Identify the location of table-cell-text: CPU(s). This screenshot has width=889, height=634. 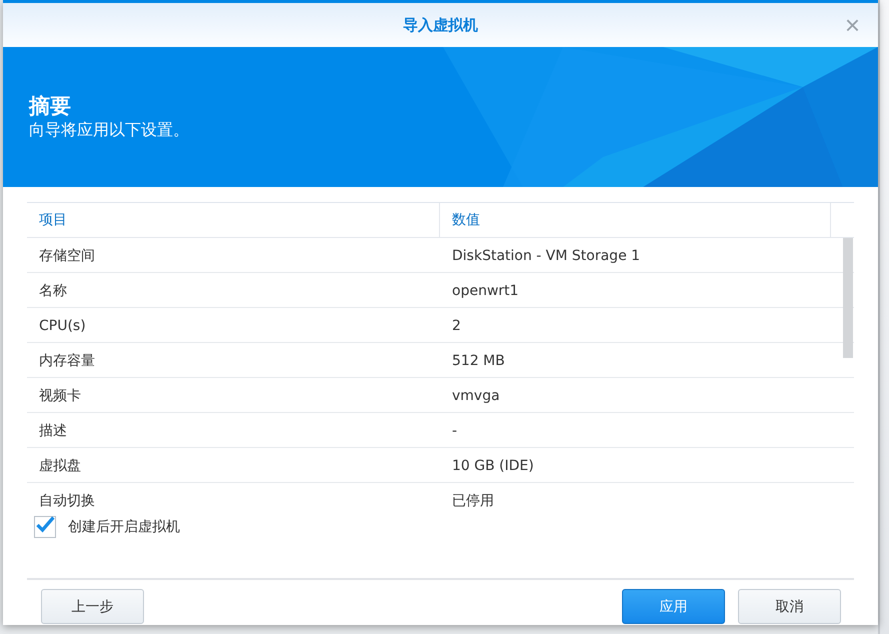
(62, 326).